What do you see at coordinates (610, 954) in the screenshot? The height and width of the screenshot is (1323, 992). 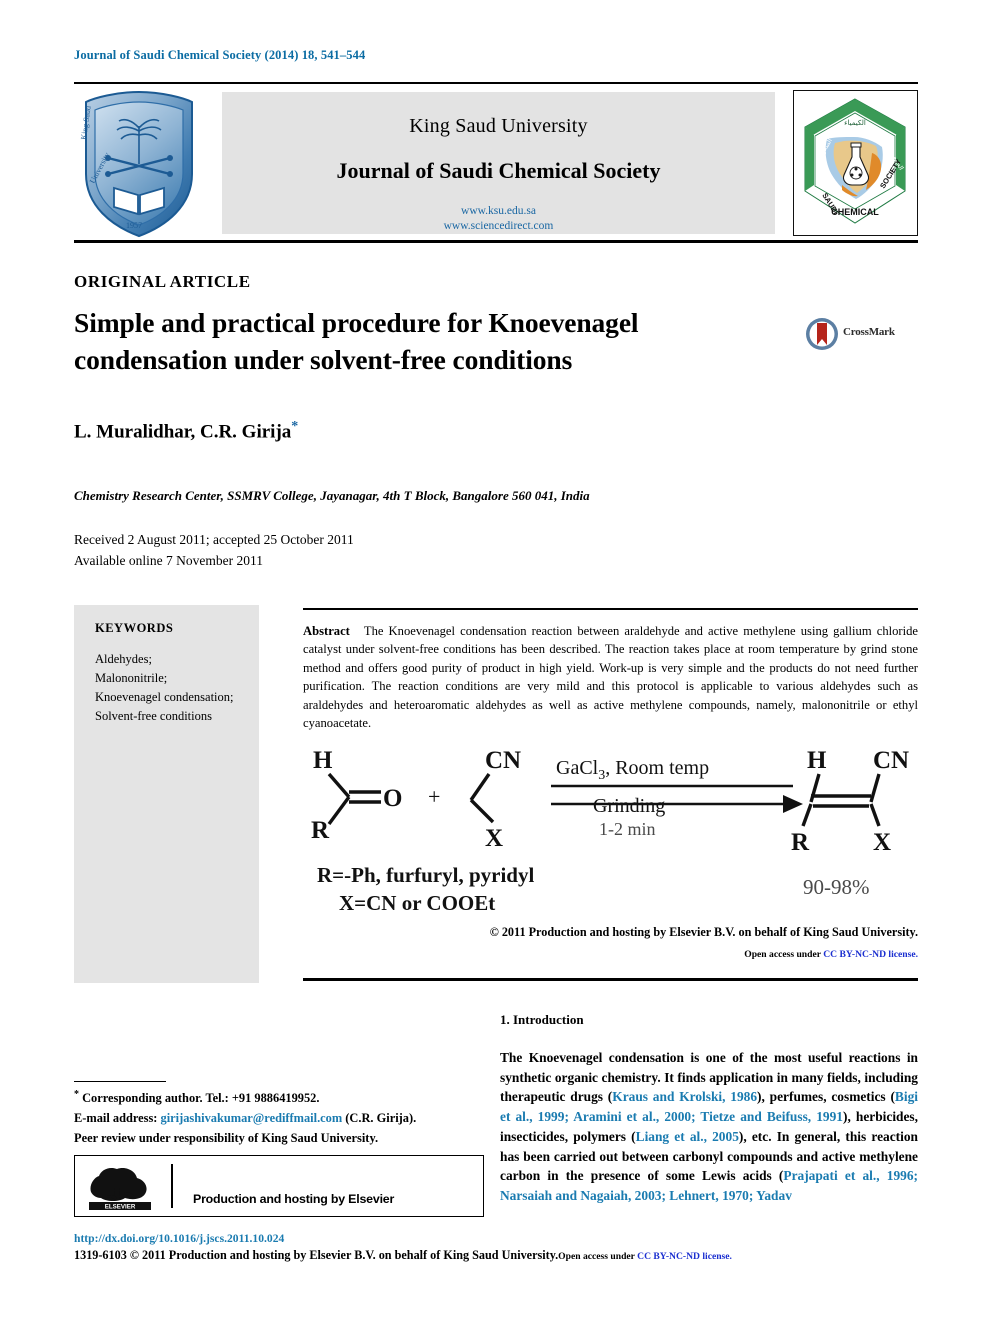 I see `abstract-open-access: Open access under CC BY-NC-ND license.` at bounding box center [610, 954].